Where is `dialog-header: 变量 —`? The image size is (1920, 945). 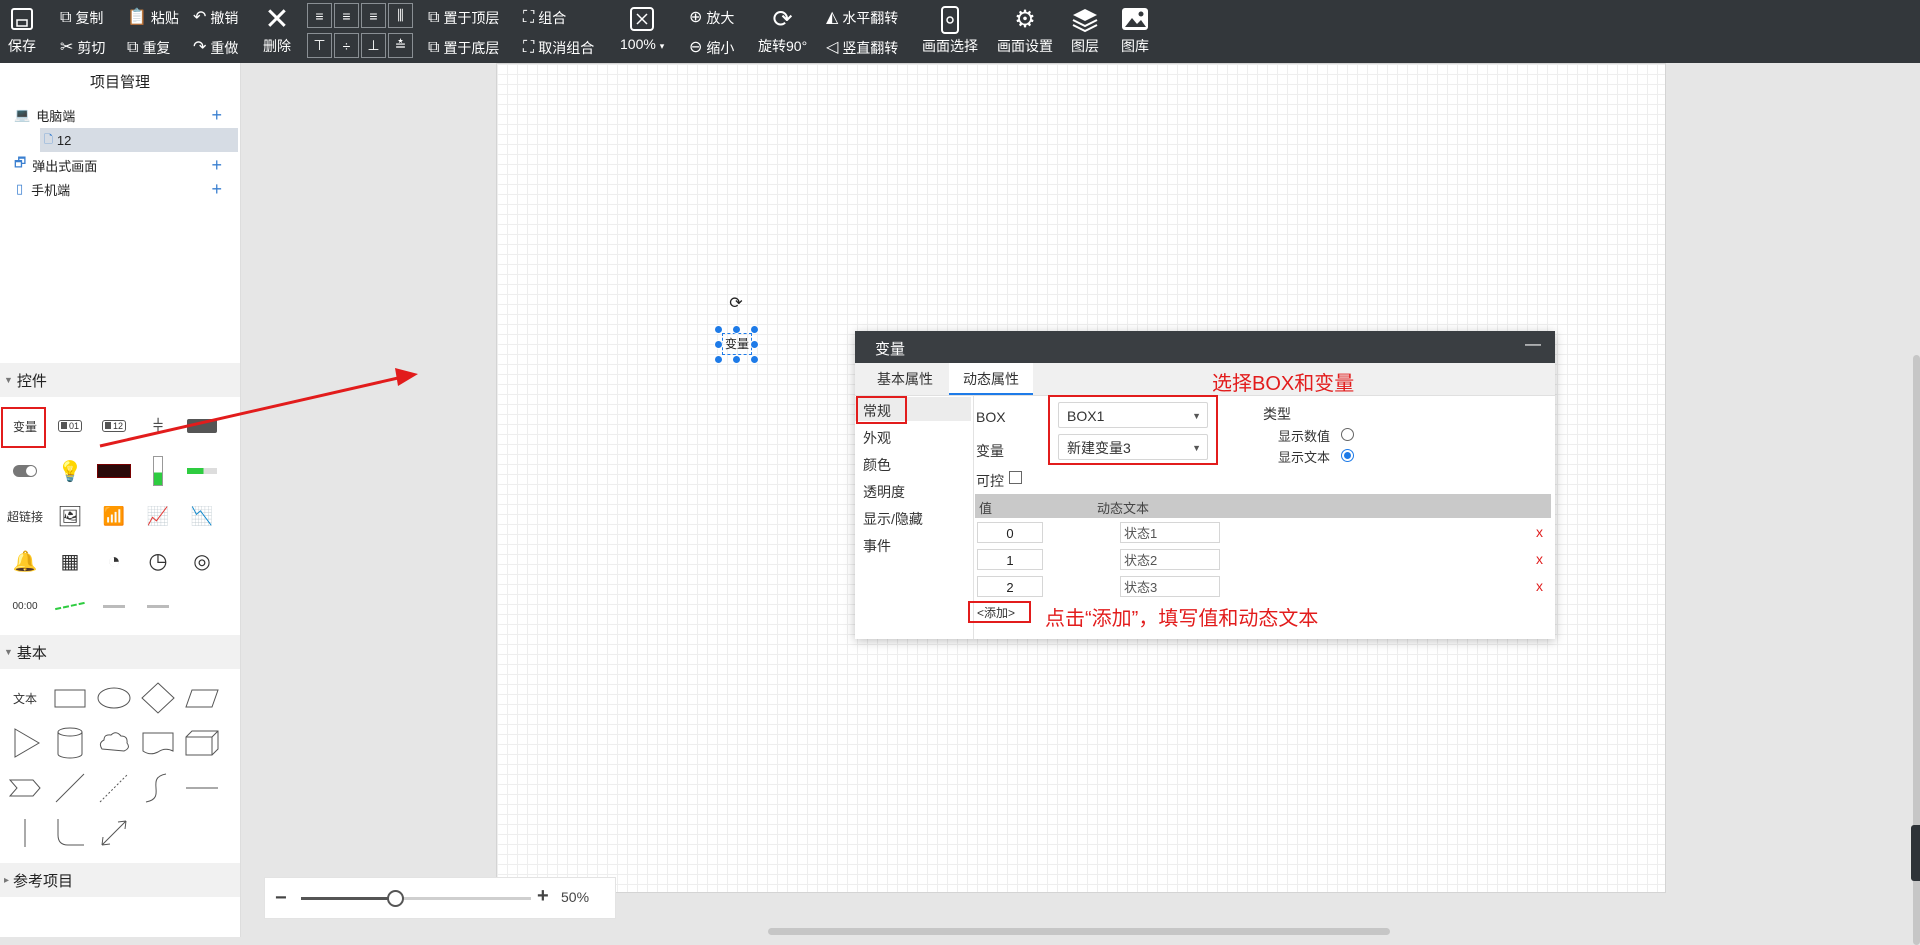 dialog-header: 变量 — is located at coordinates (1205, 347).